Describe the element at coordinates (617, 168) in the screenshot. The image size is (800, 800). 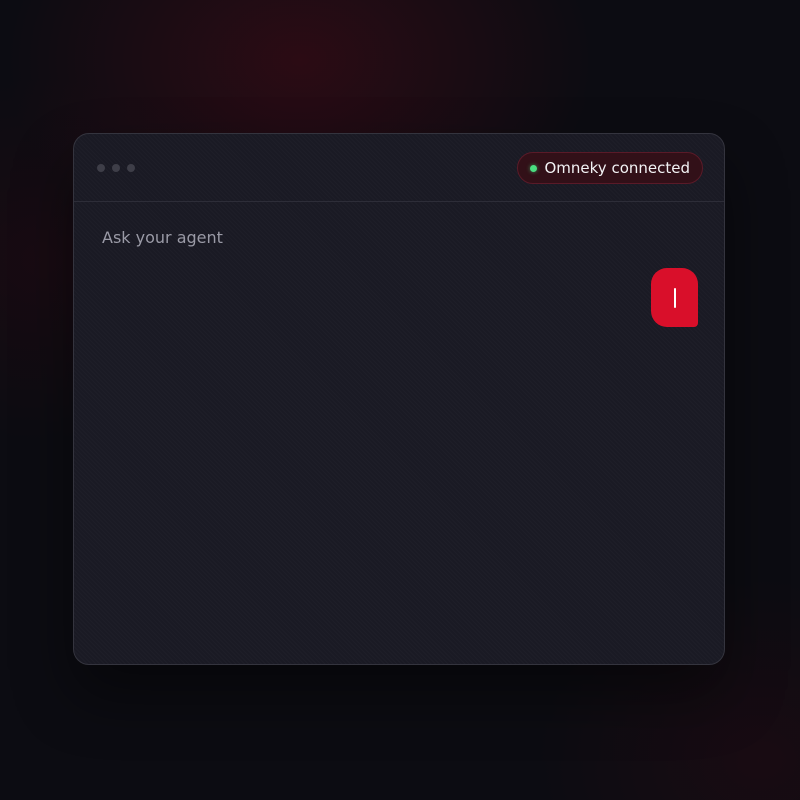
I see `connection-status-label: Omneky connected` at that location.